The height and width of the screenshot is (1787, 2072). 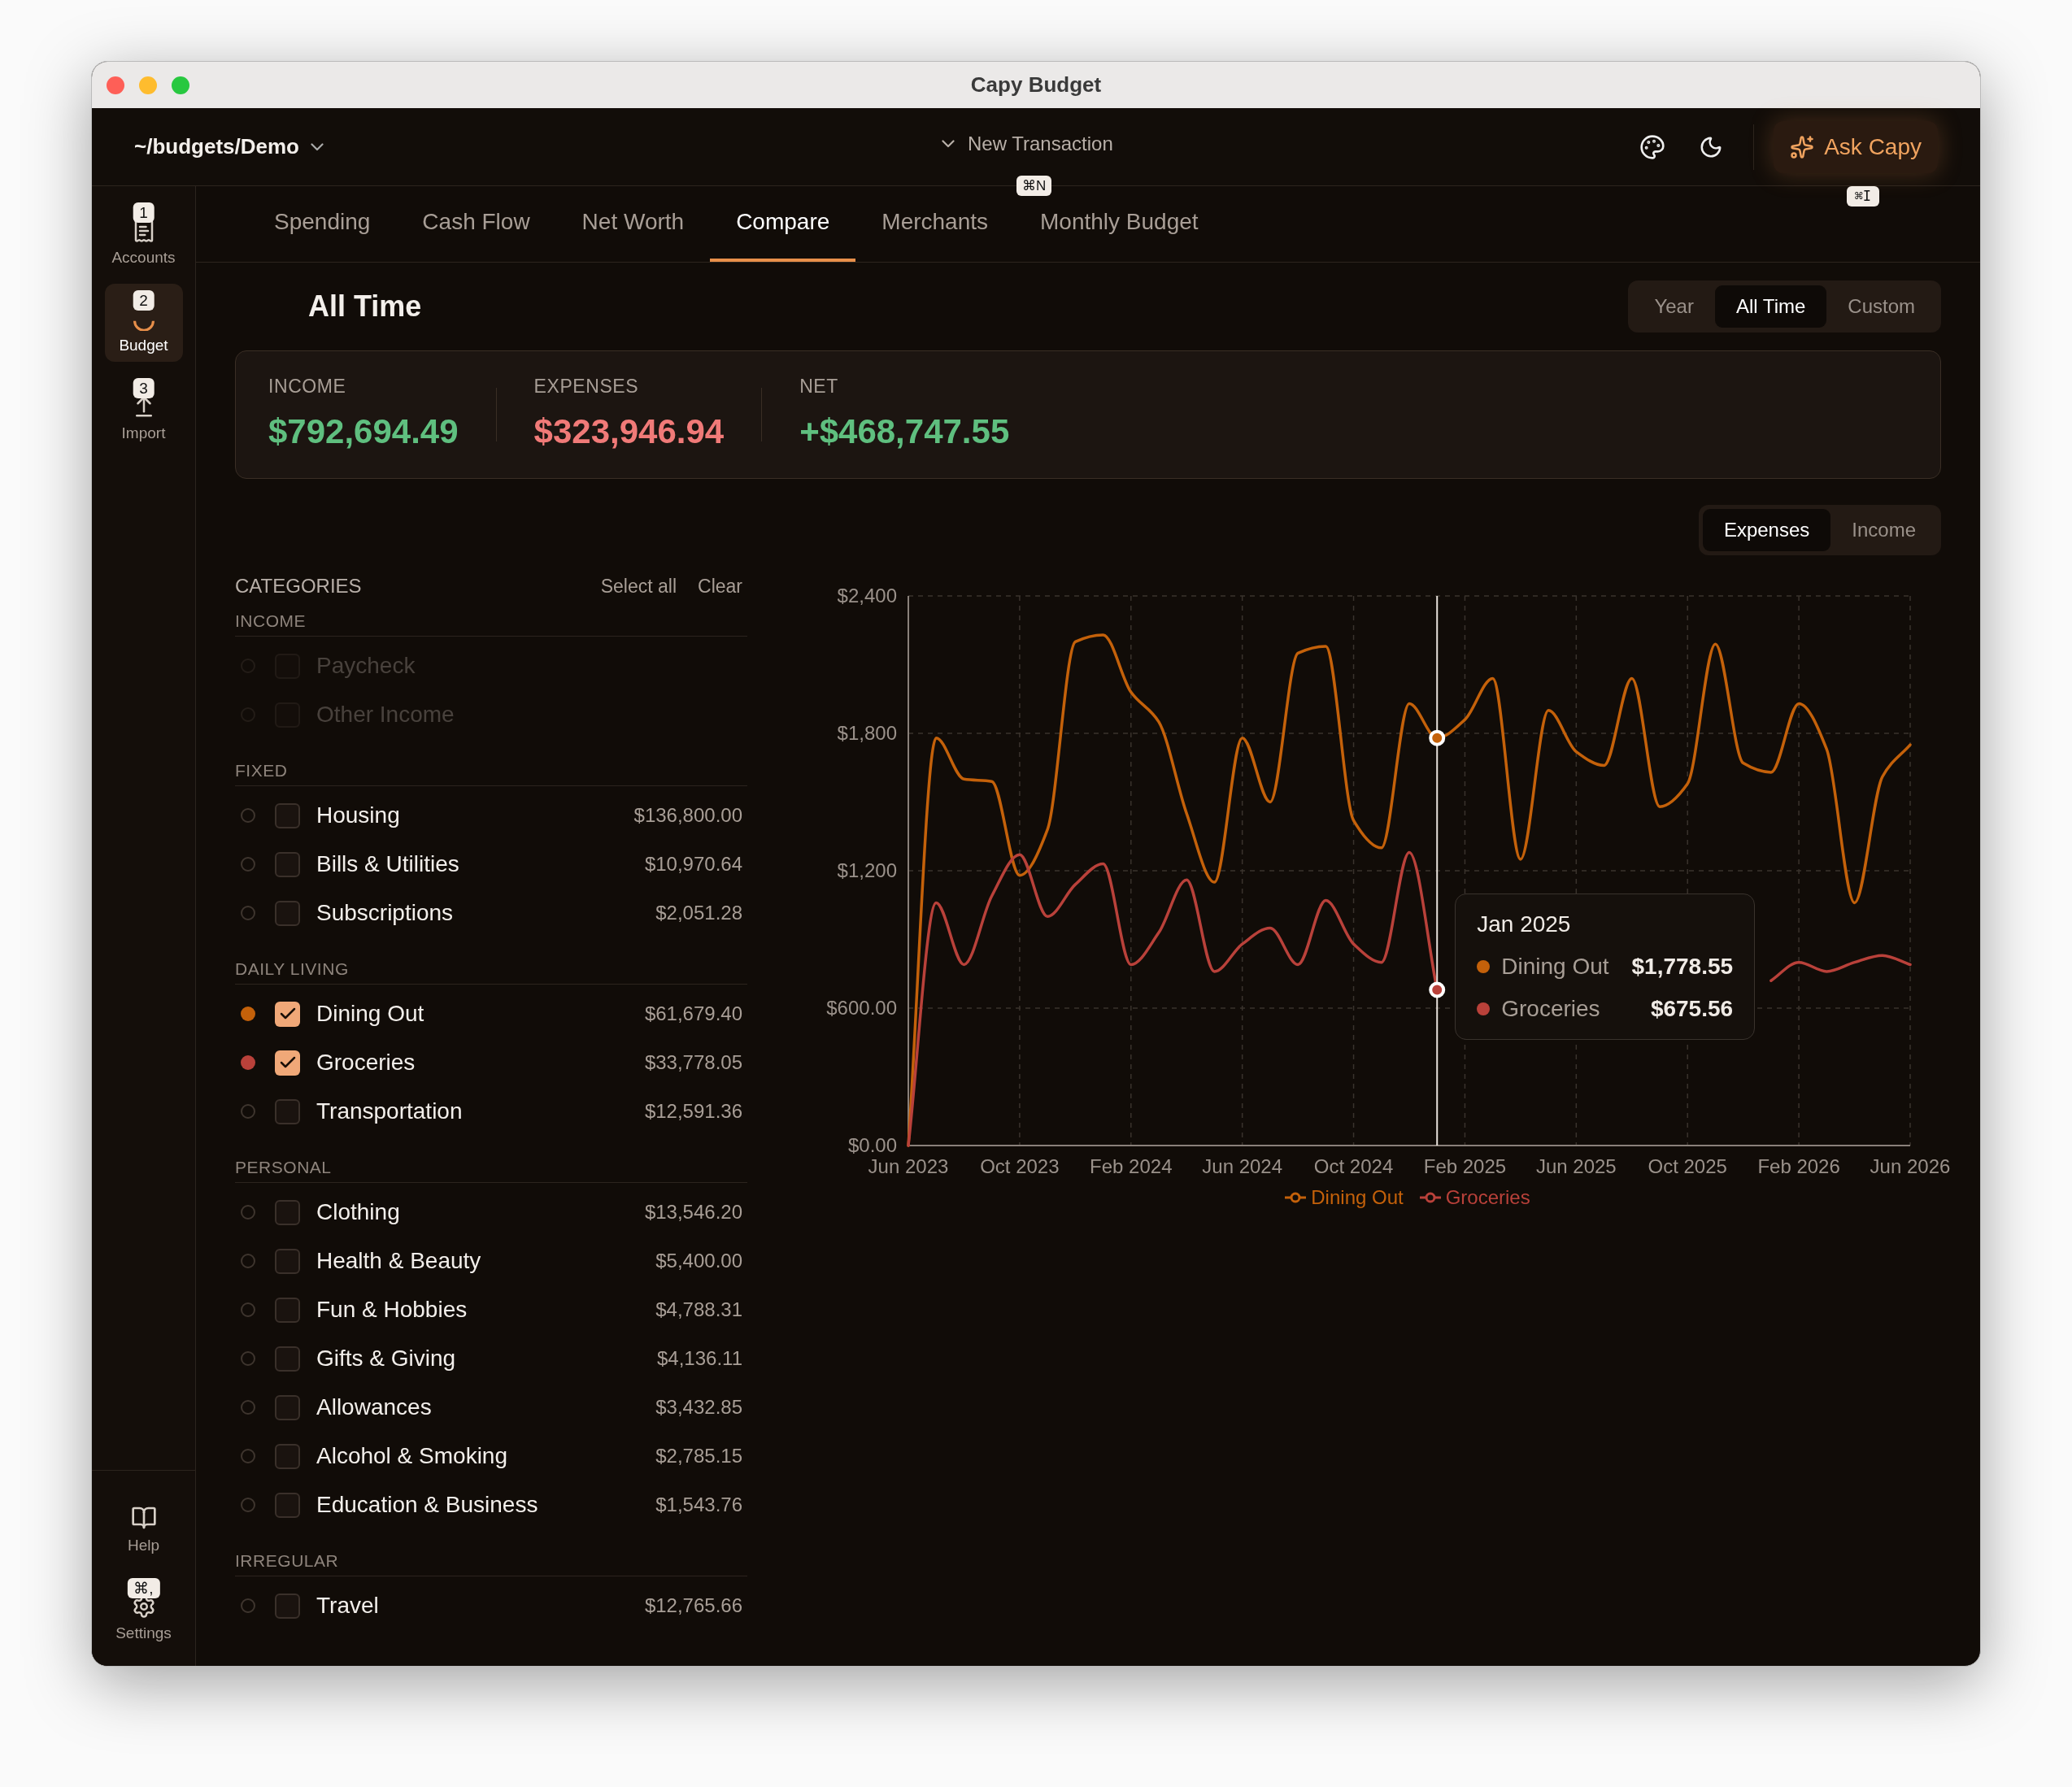 I want to click on x-tick-label: Jun 2023, so click(x=909, y=1166).